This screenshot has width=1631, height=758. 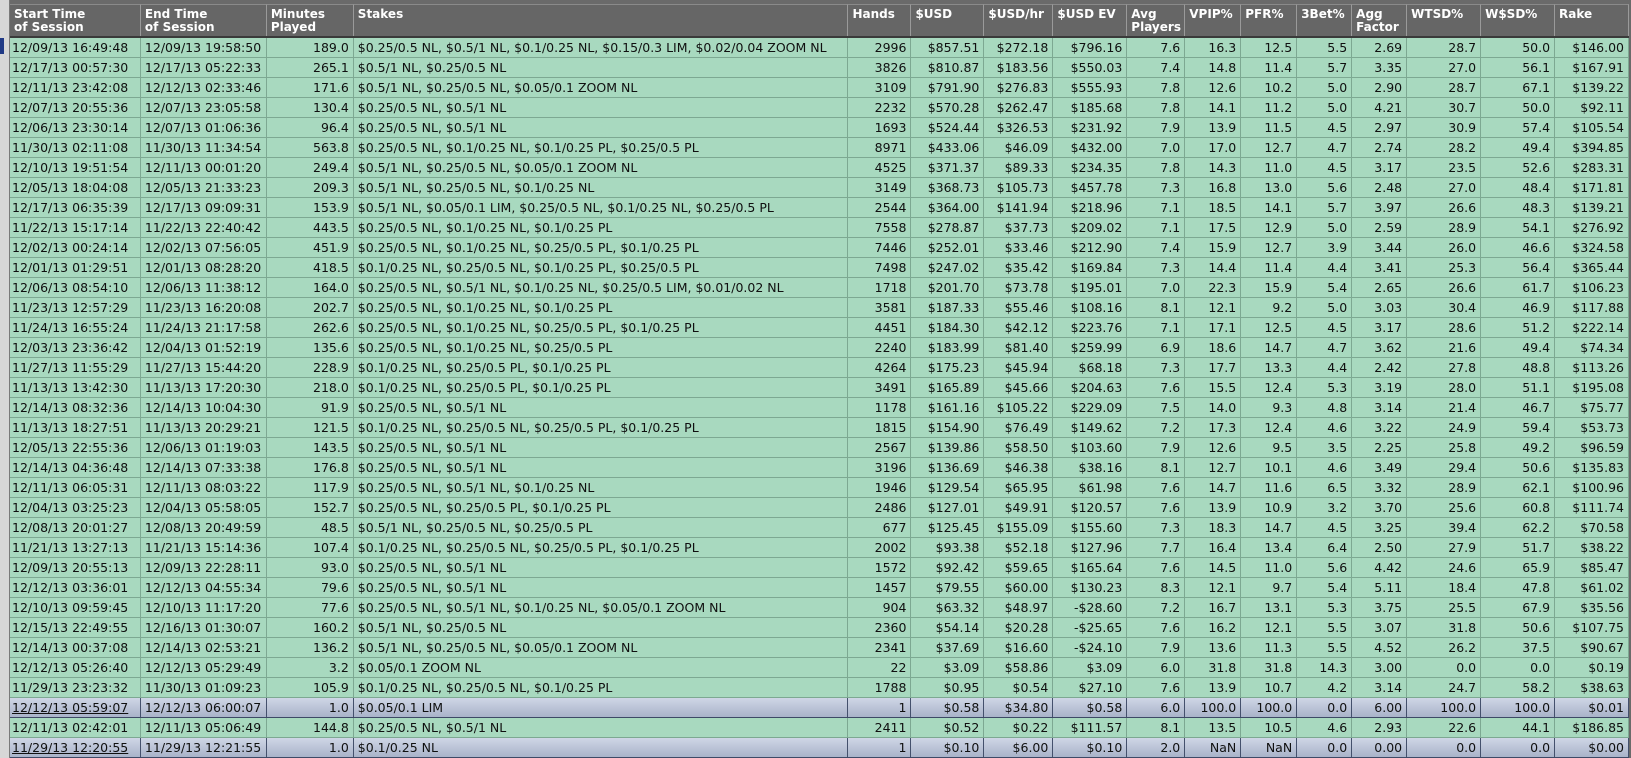 What do you see at coordinates (1090, 20) in the screenshot?
I see `column-header-usd_ev: $USD EV` at bounding box center [1090, 20].